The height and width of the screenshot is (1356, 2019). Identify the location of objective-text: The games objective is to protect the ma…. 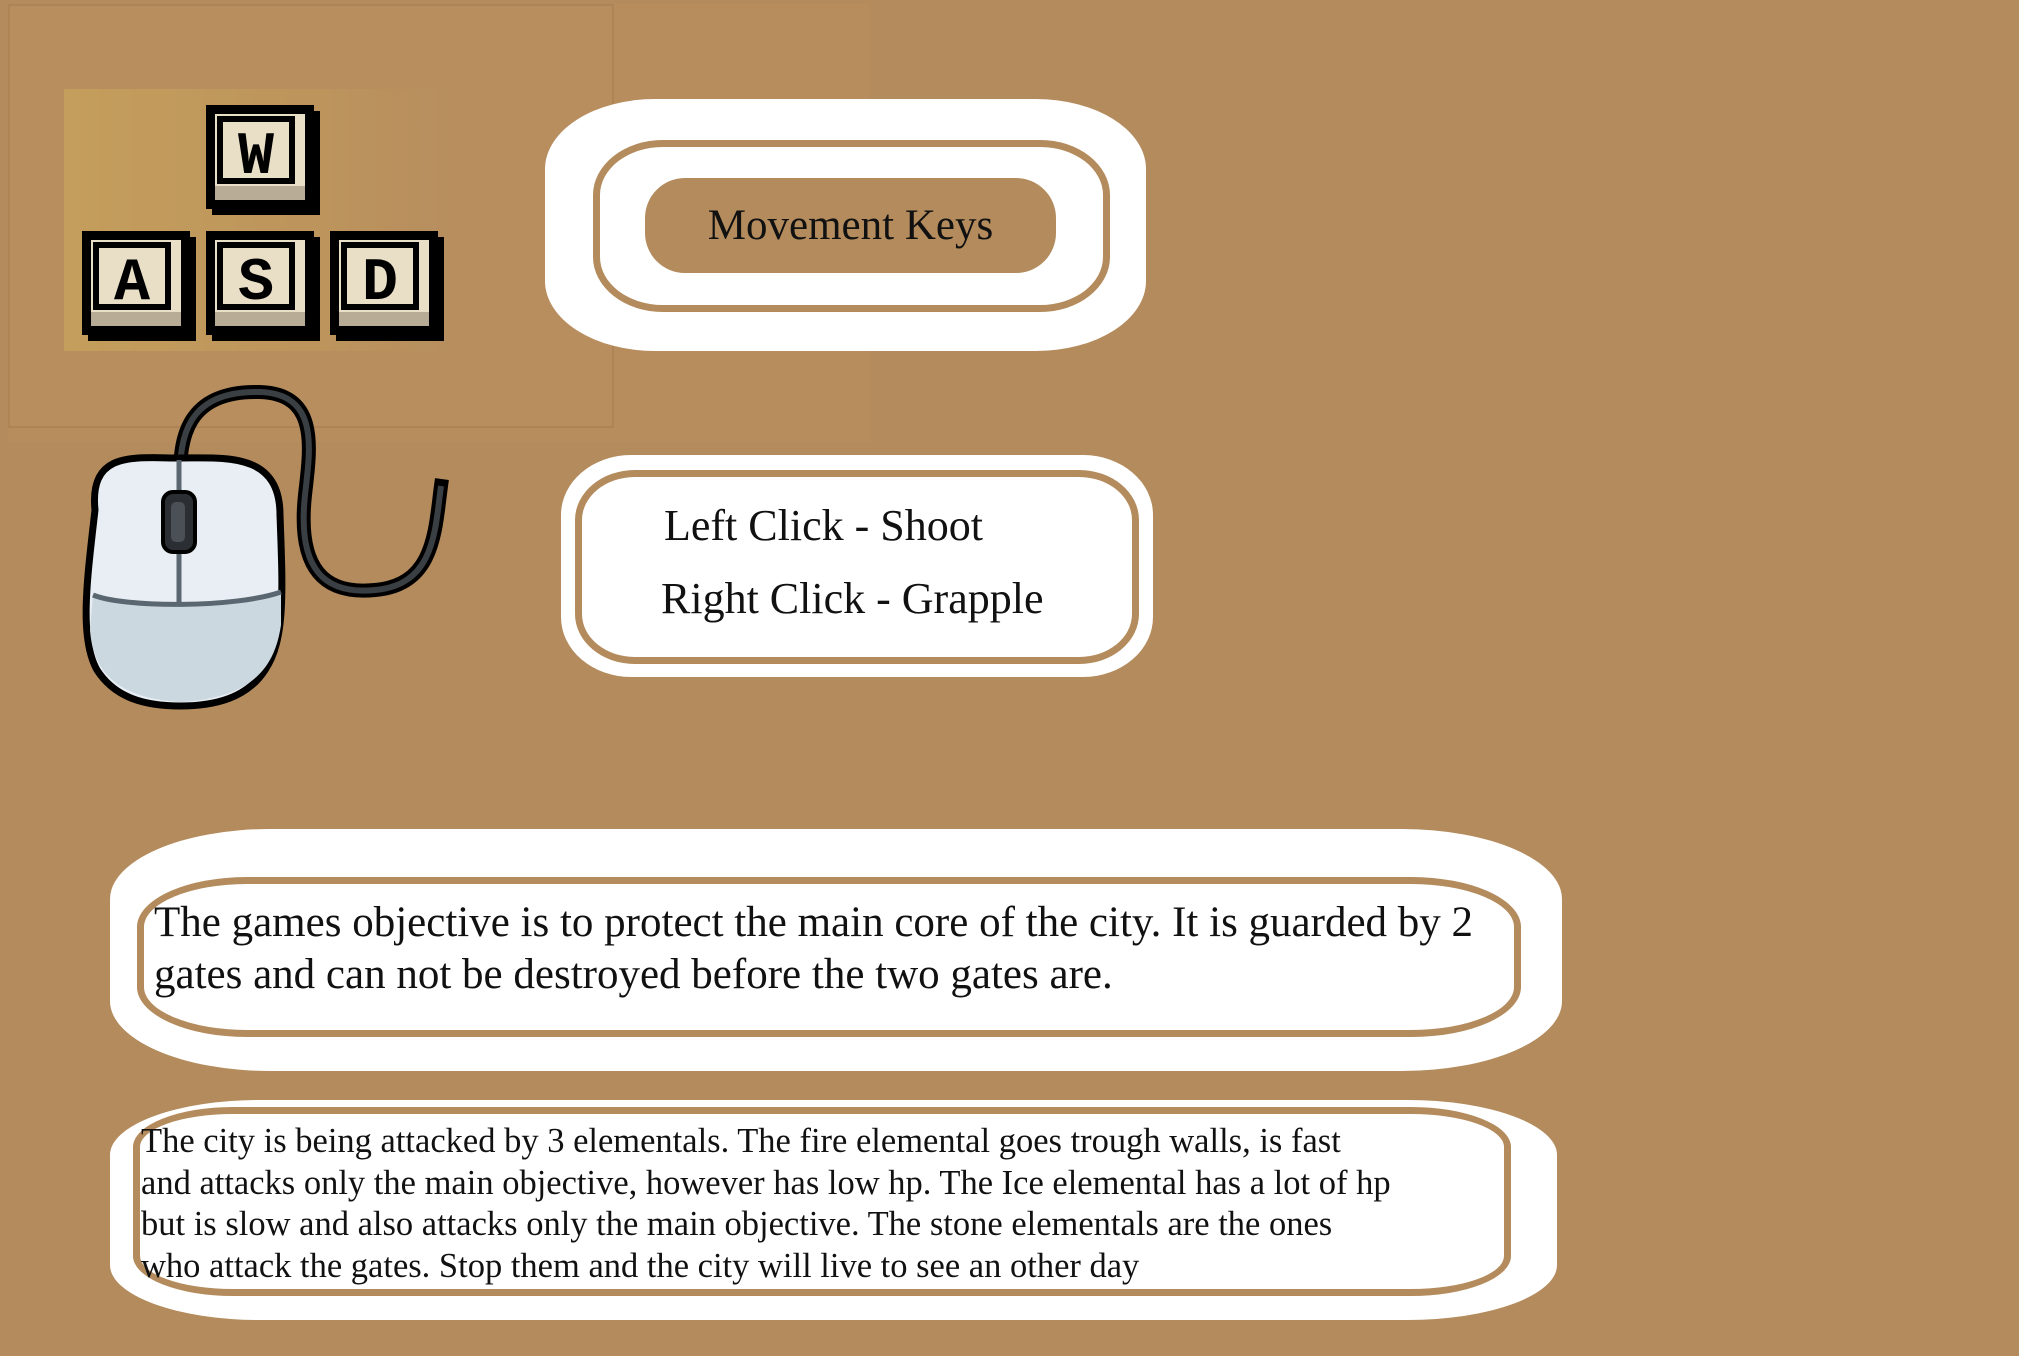
(814, 948).